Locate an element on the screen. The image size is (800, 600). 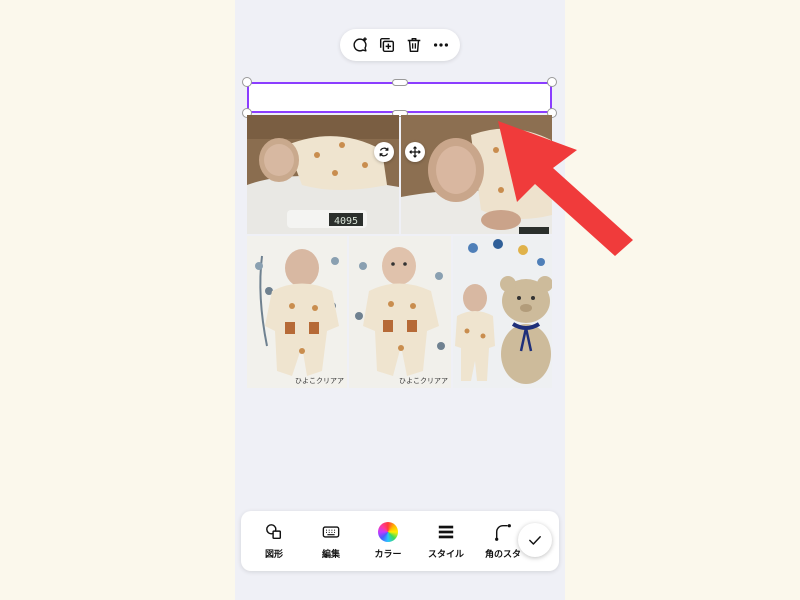
tool-style: スタイル is located at coordinates (446, 541).